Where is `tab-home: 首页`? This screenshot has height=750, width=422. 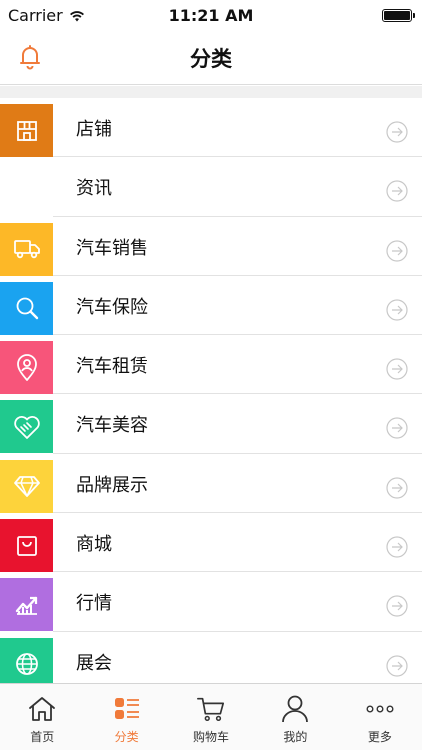
tab-home: 首页 is located at coordinates (42, 717).